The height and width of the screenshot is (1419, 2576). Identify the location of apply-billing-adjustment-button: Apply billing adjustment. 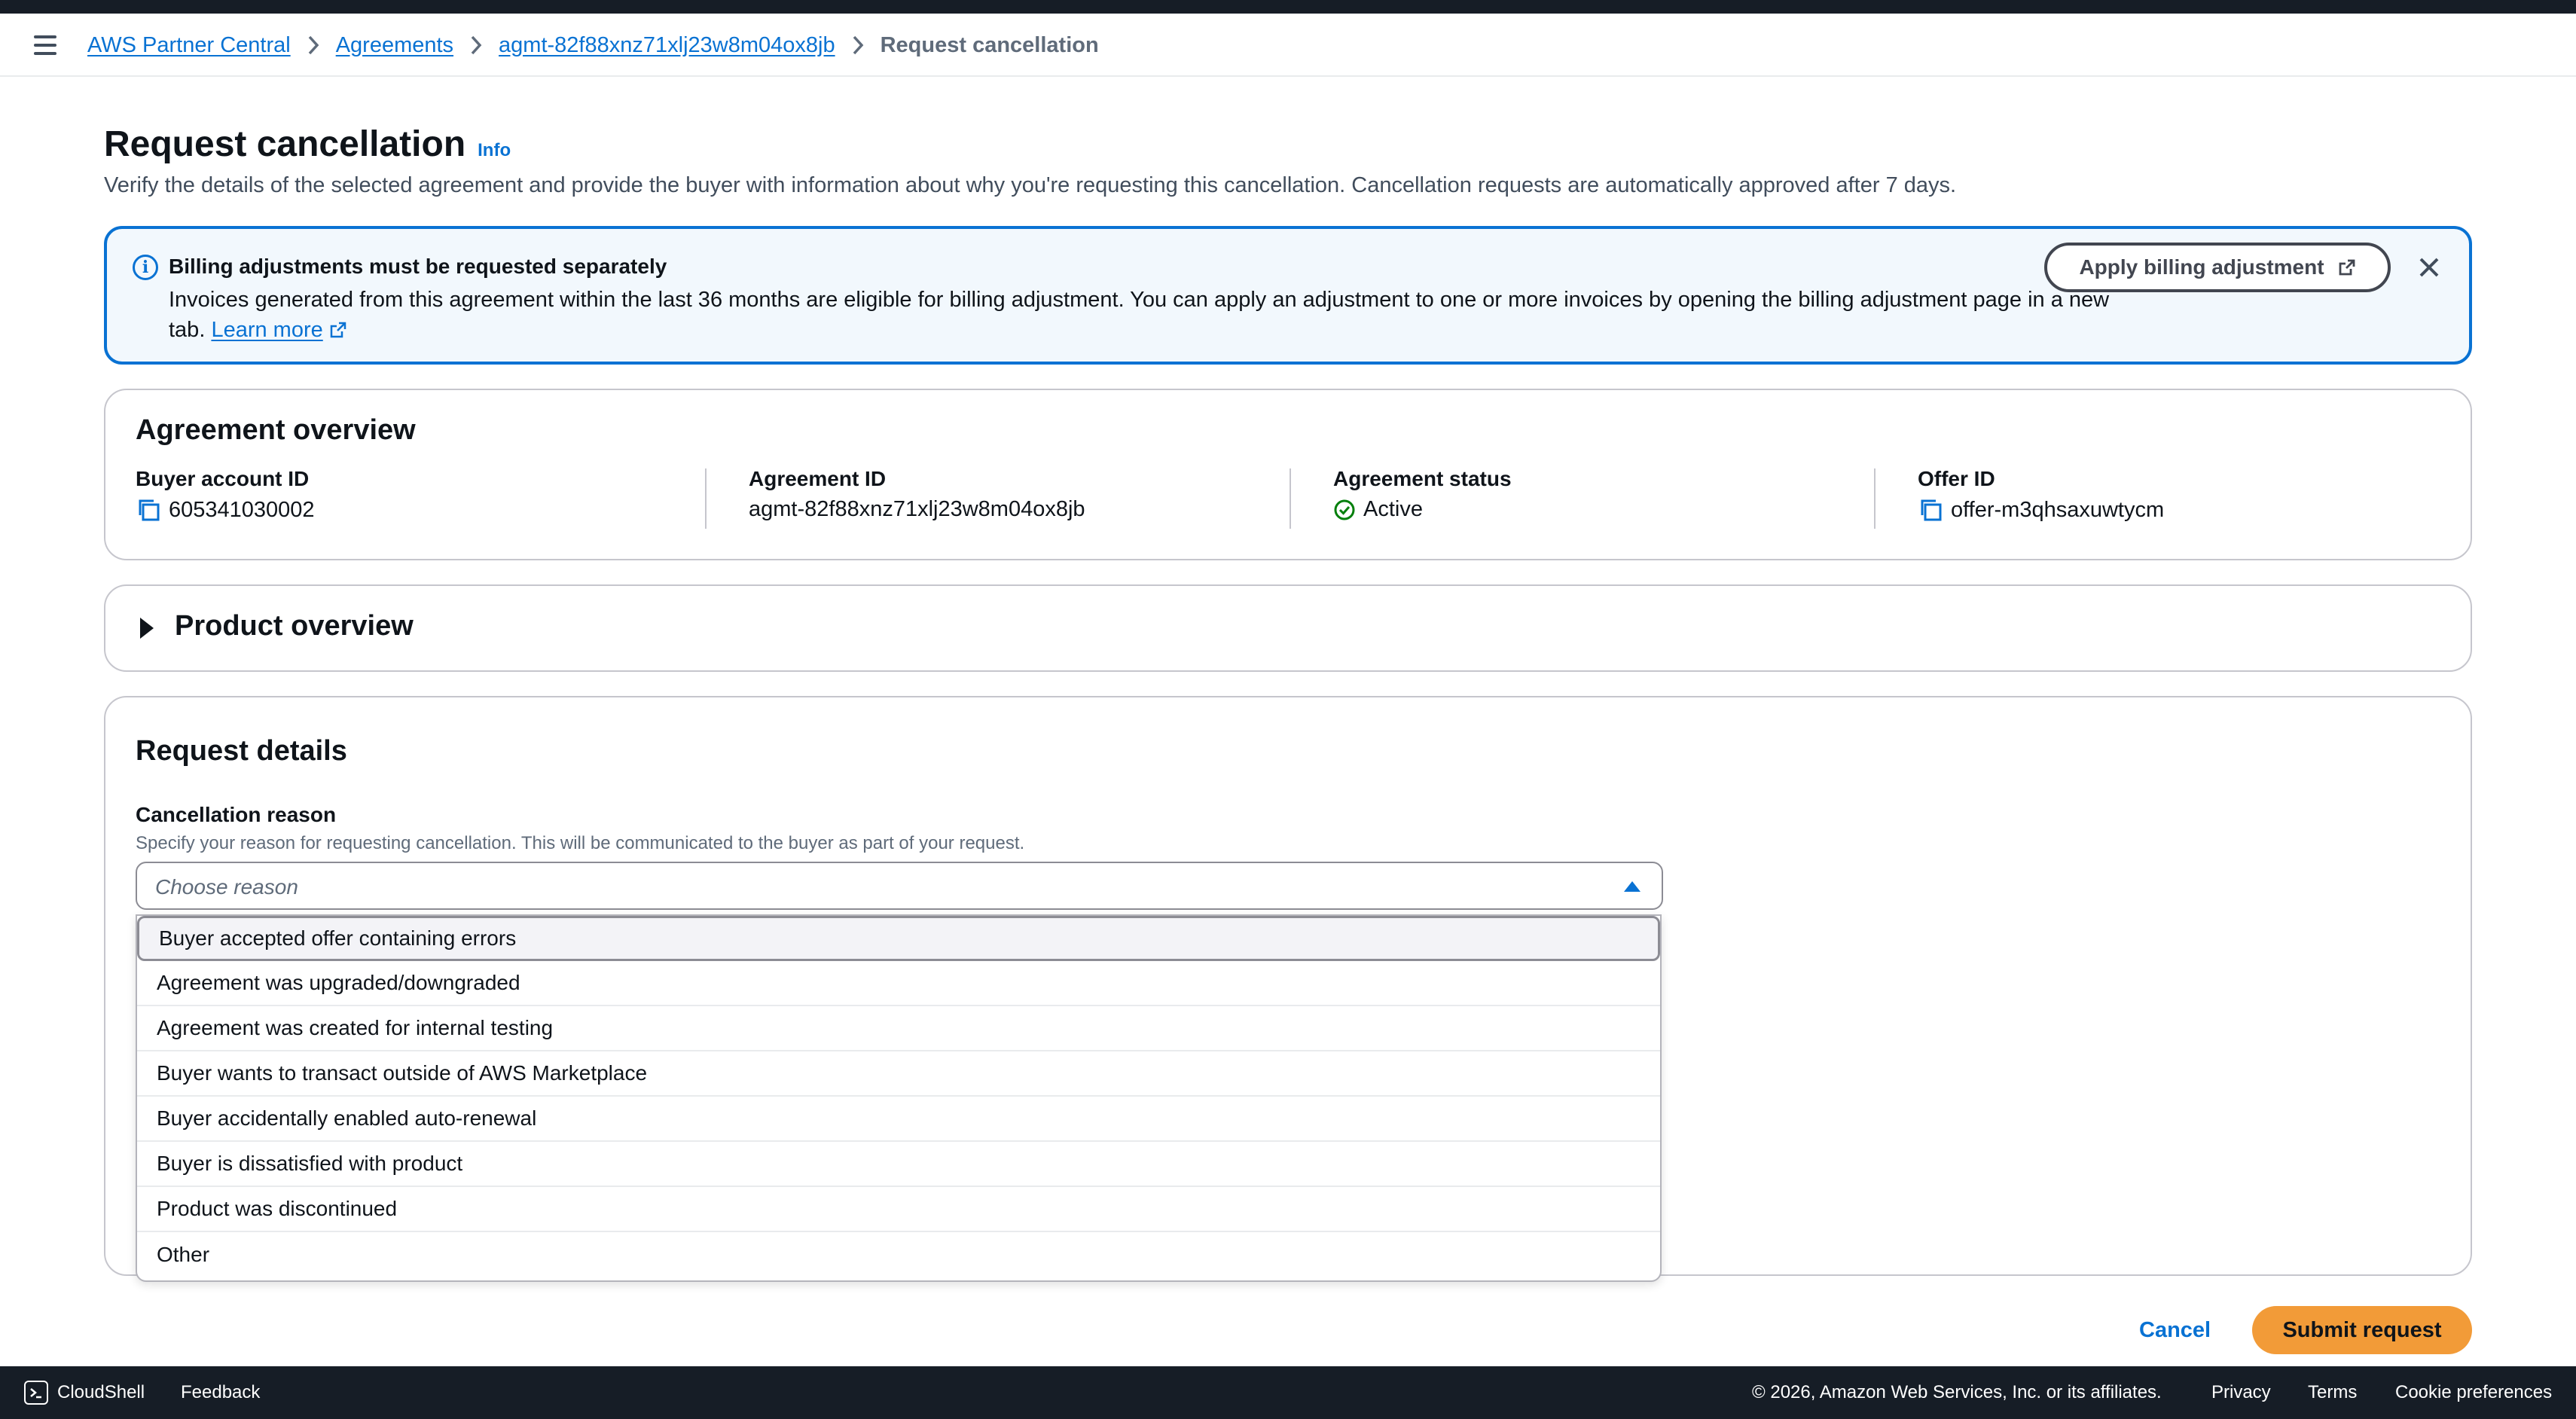
(2218, 267).